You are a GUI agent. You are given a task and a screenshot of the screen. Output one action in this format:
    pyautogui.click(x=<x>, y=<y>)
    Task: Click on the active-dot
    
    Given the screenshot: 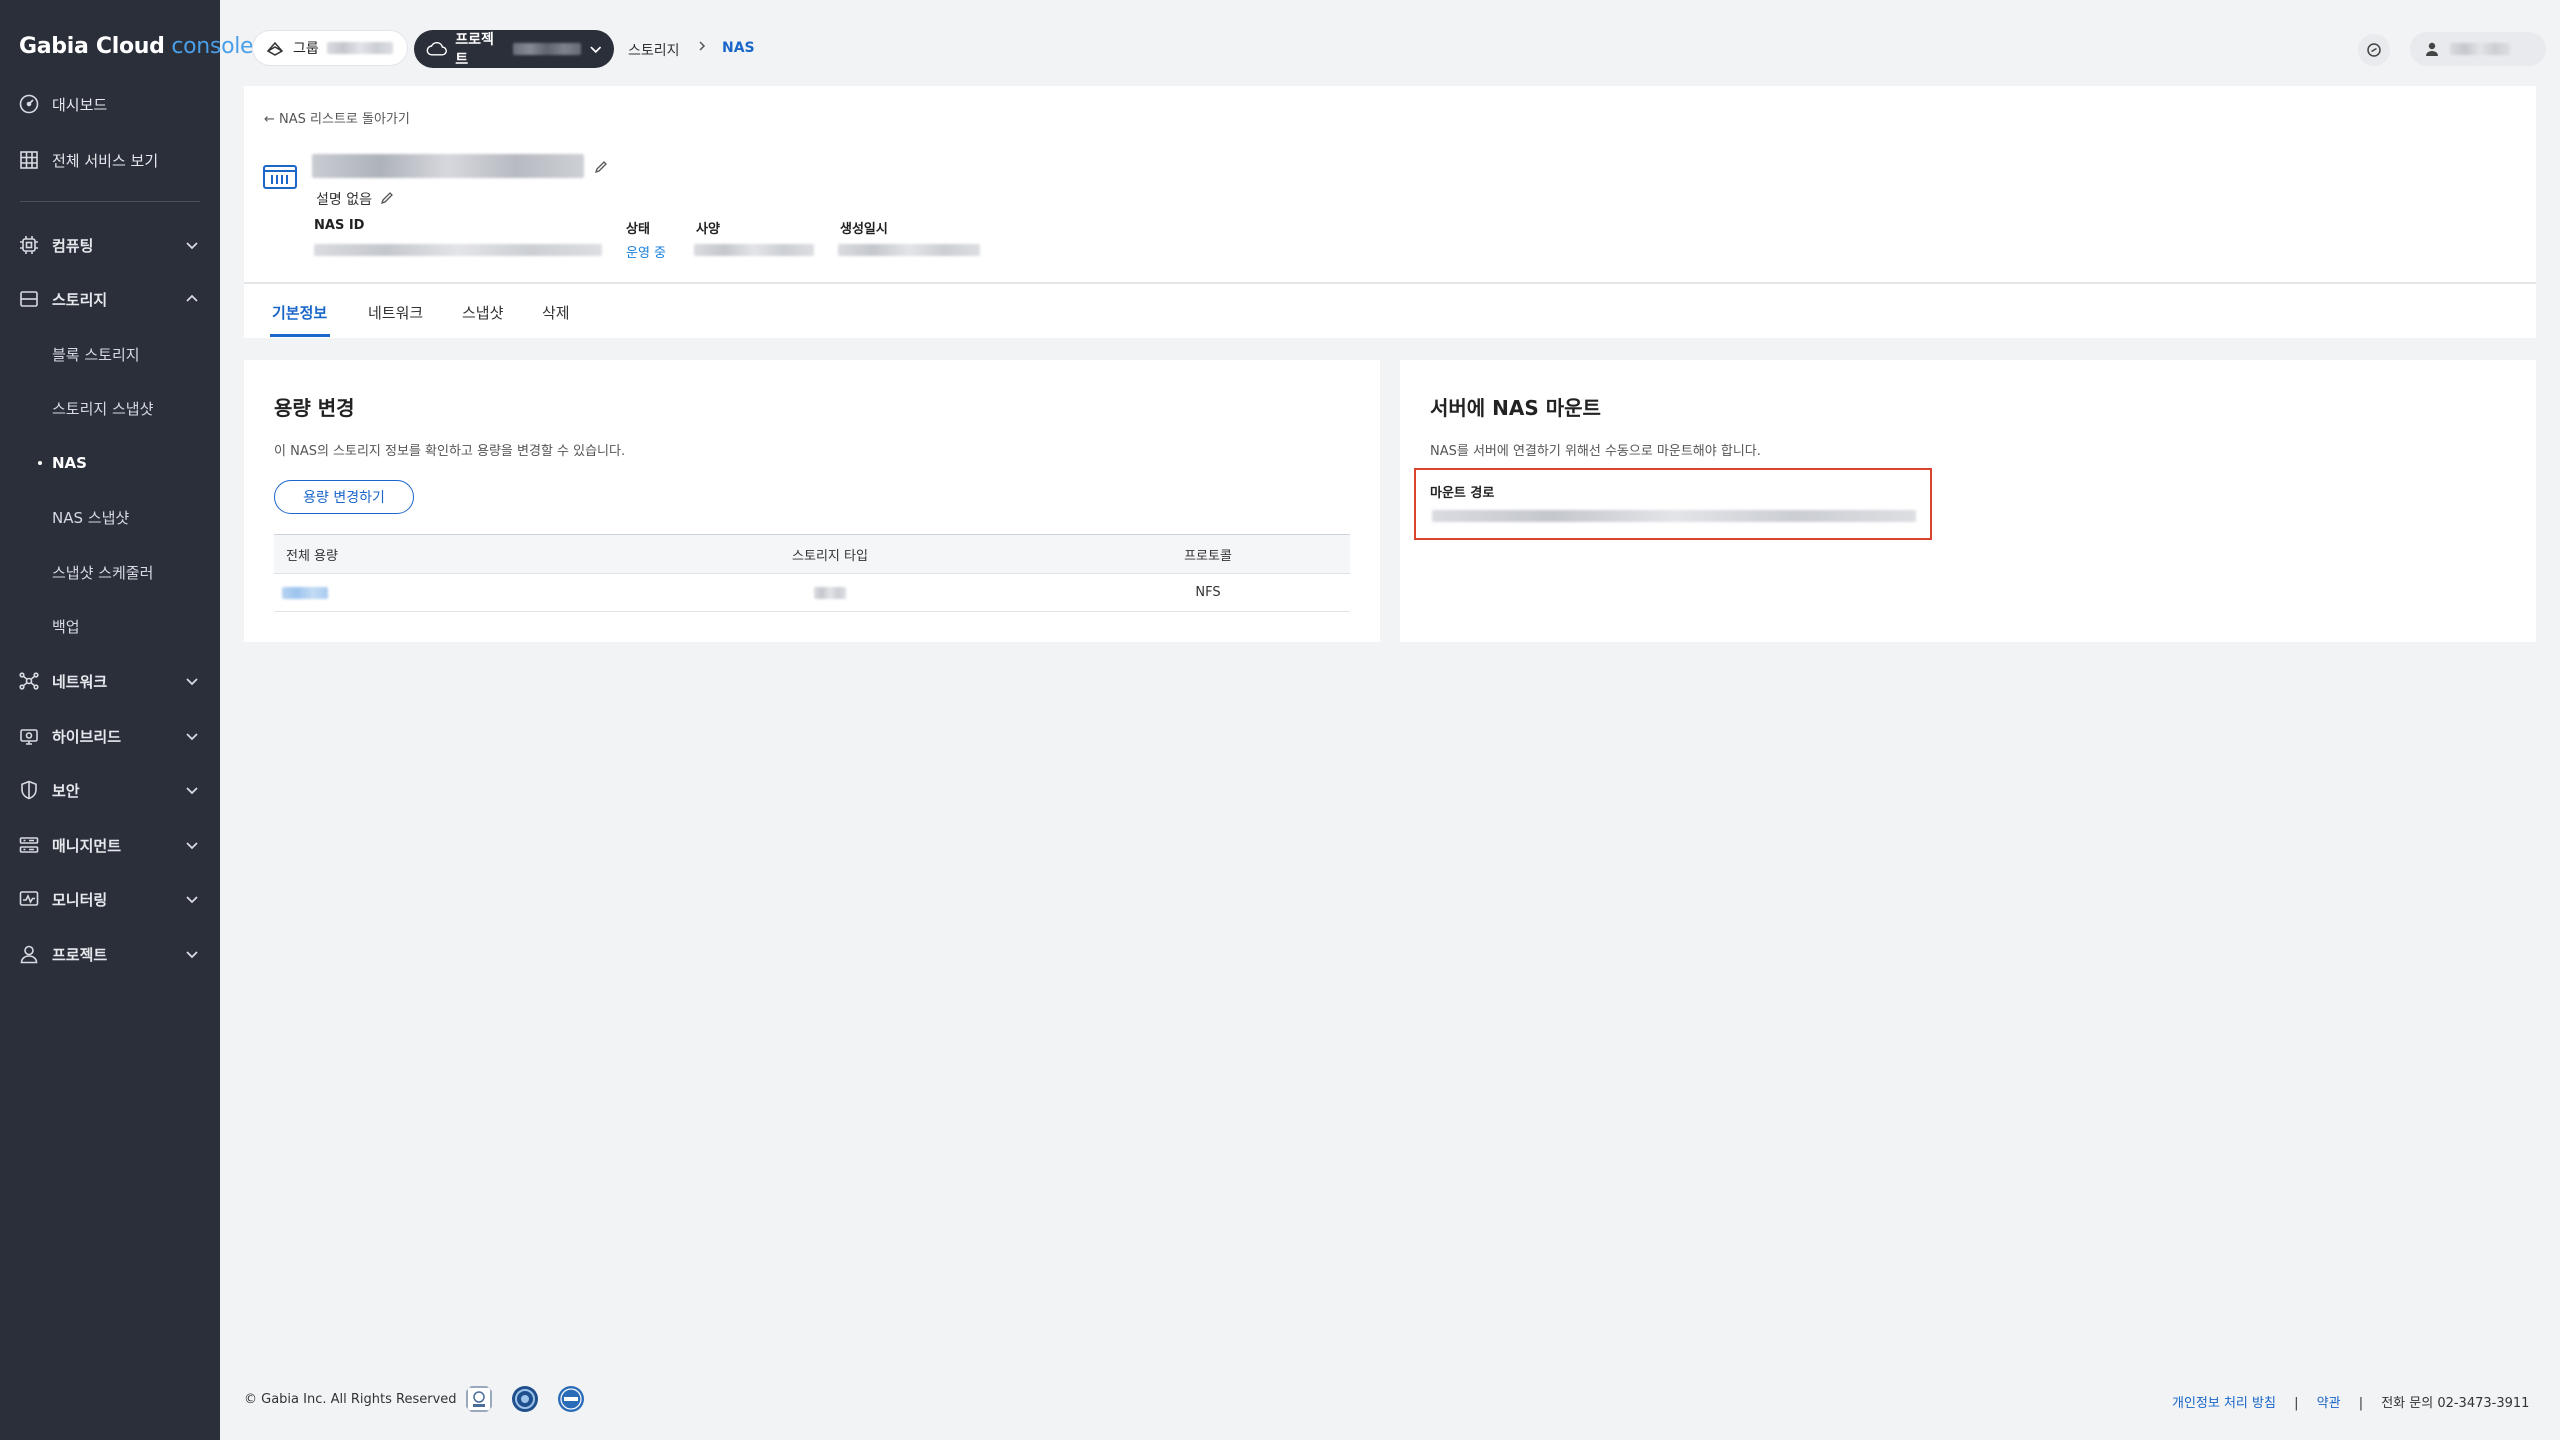 What is the action you would take?
    pyautogui.click(x=40, y=463)
    